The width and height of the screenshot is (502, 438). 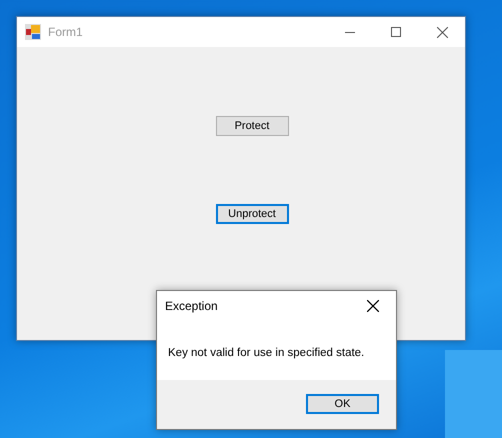 What do you see at coordinates (33, 32) in the screenshot?
I see `app-icon` at bounding box center [33, 32].